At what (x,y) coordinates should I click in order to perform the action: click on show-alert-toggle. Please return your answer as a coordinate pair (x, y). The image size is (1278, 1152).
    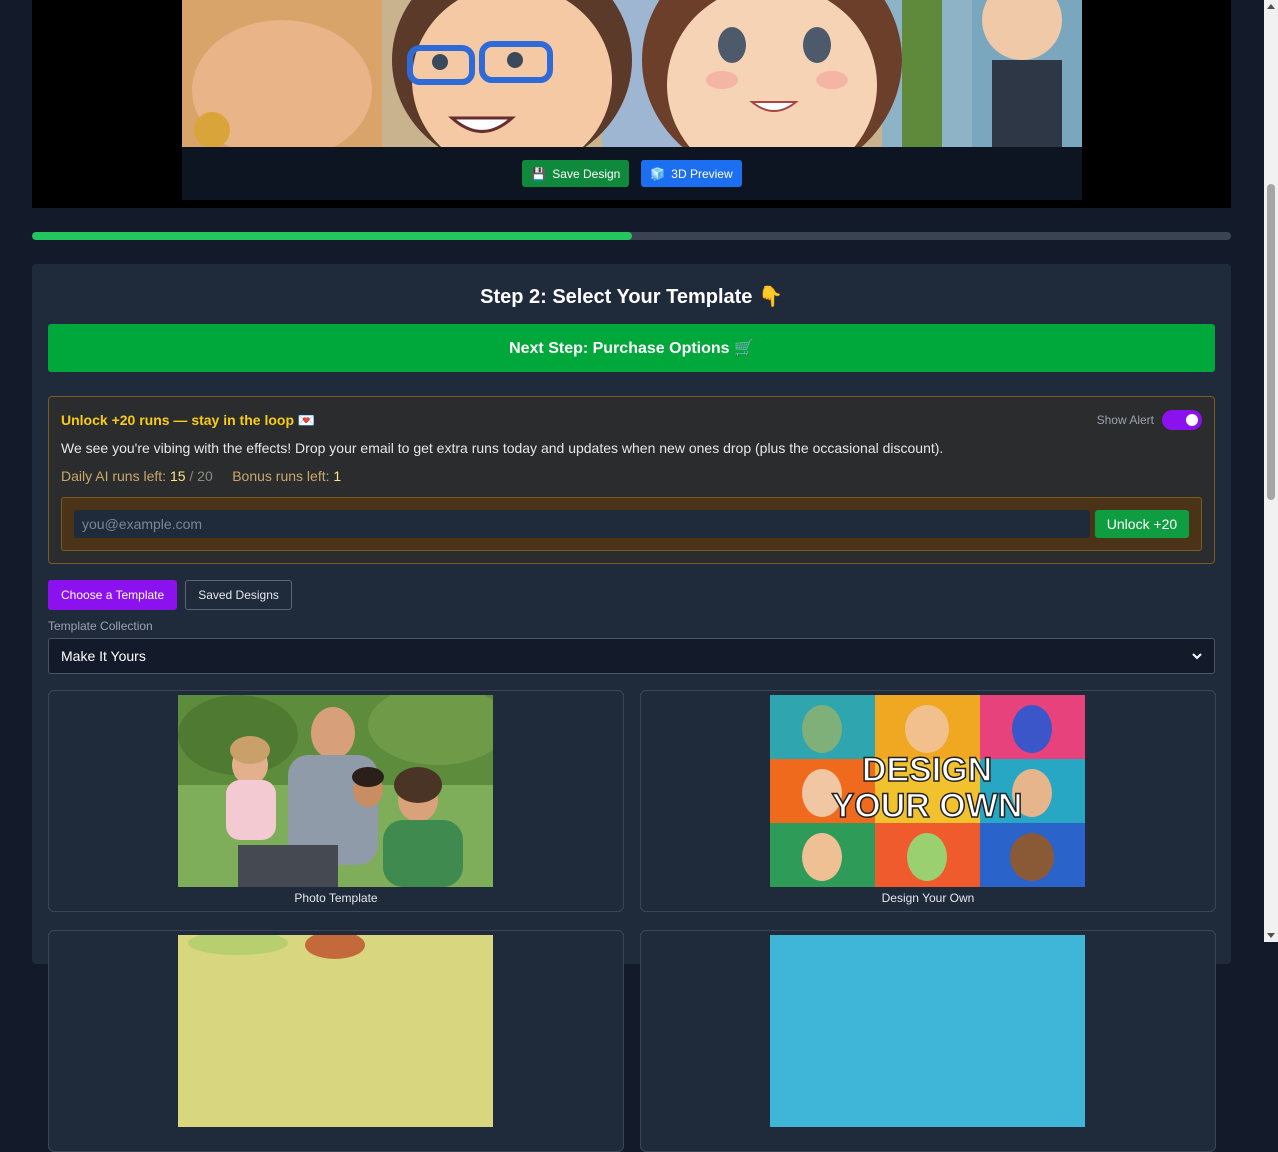
    Looking at the image, I should click on (1182, 420).